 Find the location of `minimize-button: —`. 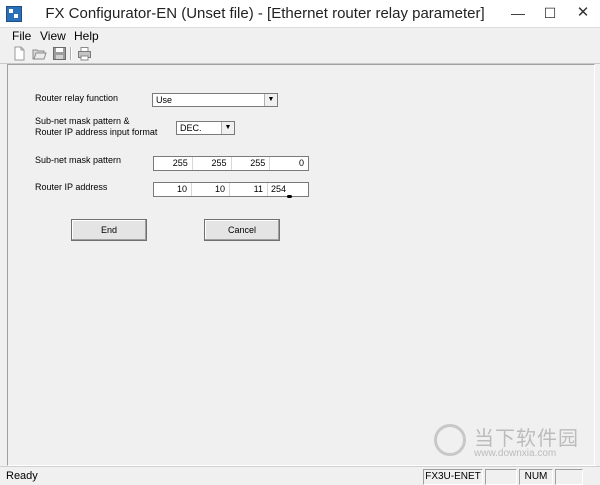

minimize-button: — is located at coordinates (518, 13).